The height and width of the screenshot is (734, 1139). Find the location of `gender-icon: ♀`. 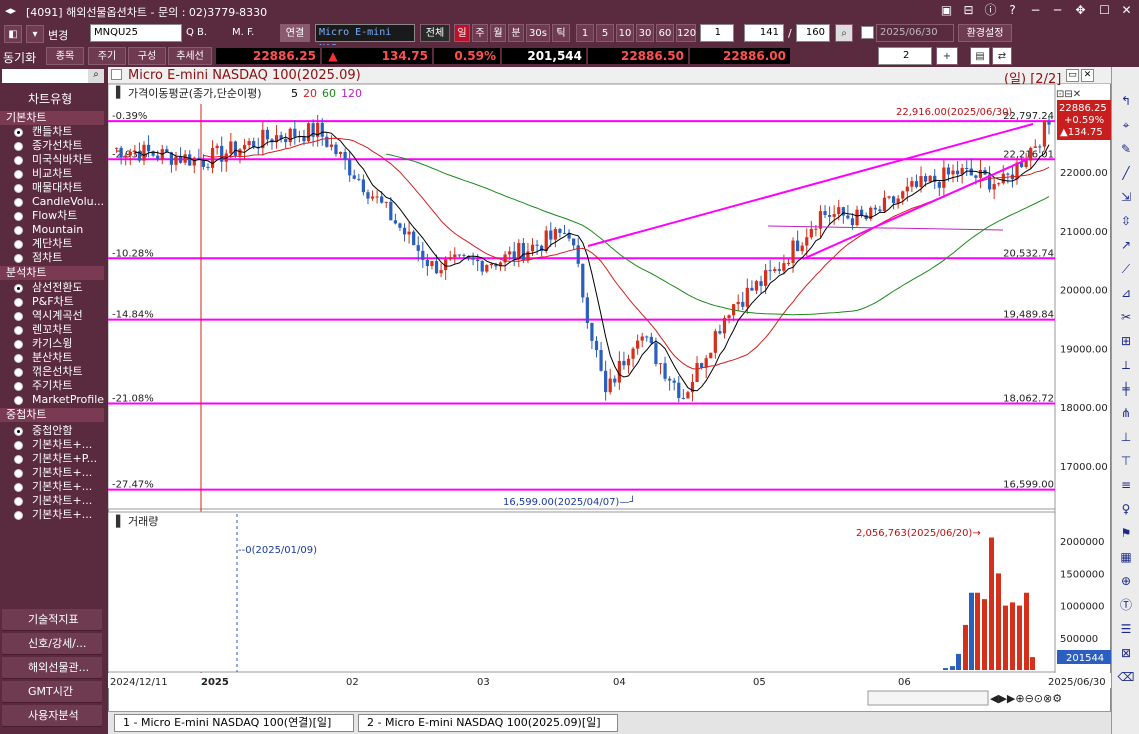

gender-icon: ♀ is located at coordinates (1126, 509).